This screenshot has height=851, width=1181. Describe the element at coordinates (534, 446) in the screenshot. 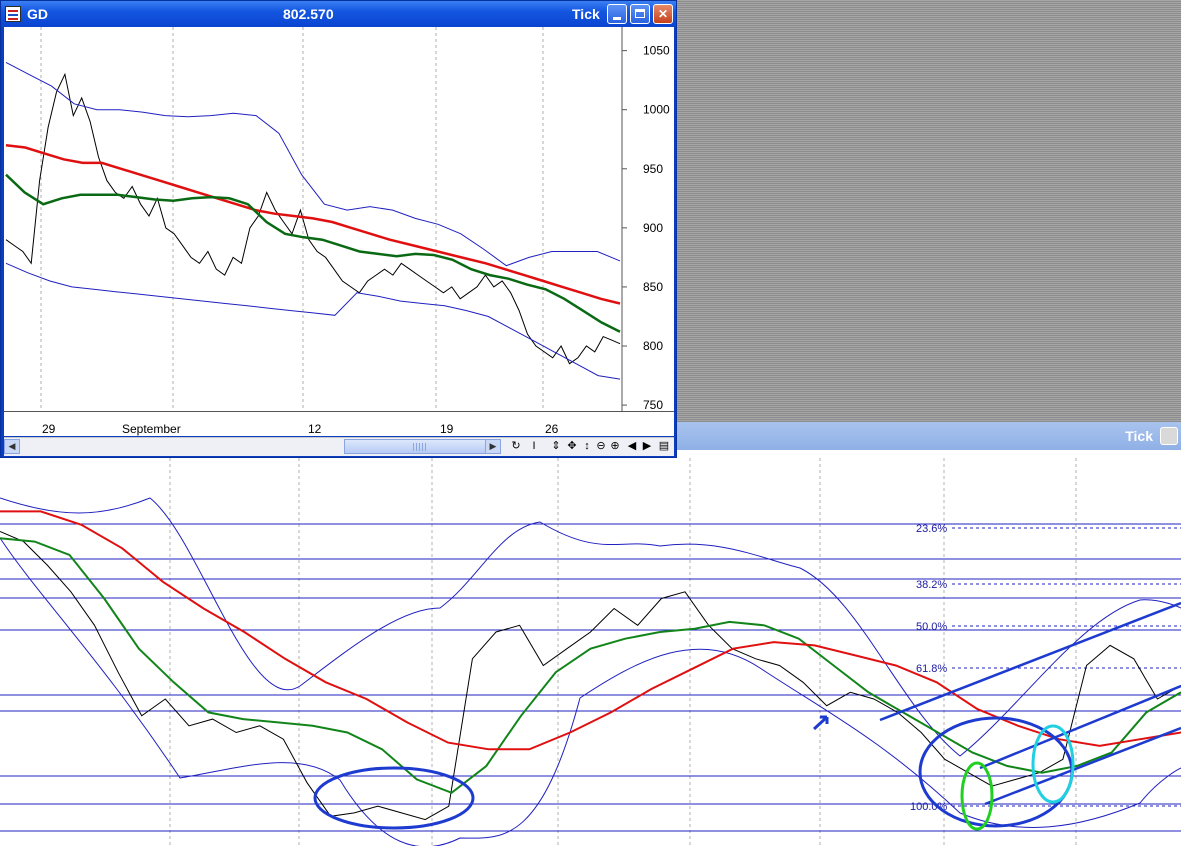

I see `cursor-icon: I` at that location.